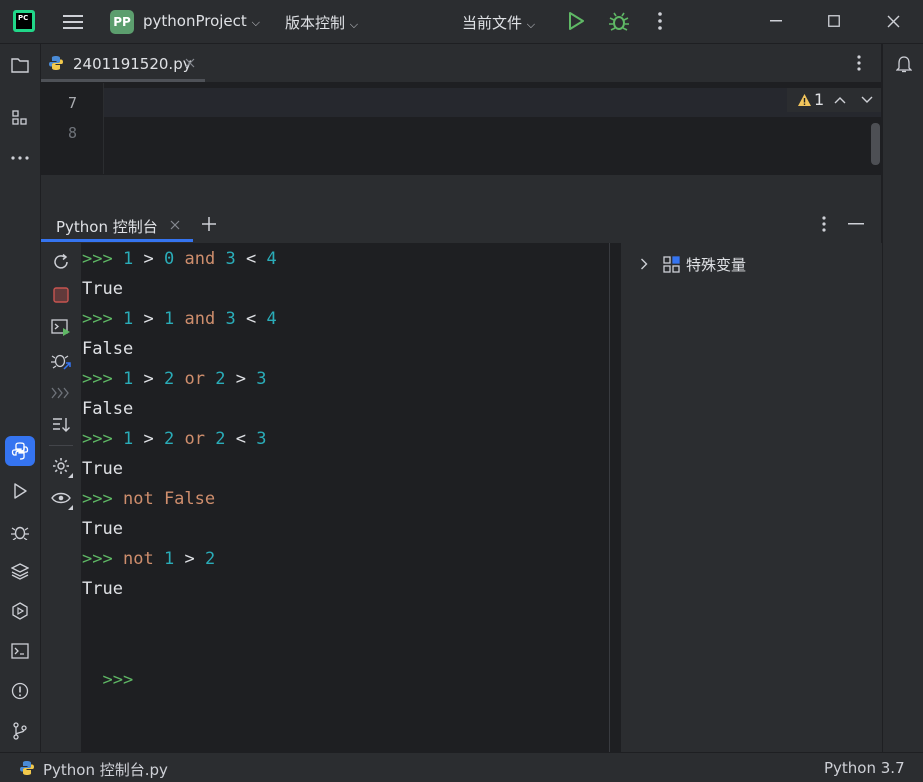 This screenshot has height=782, width=923. Describe the element at coordinates (195, 21) in the screenshot. I see `project-name: pythonProject` at that location.